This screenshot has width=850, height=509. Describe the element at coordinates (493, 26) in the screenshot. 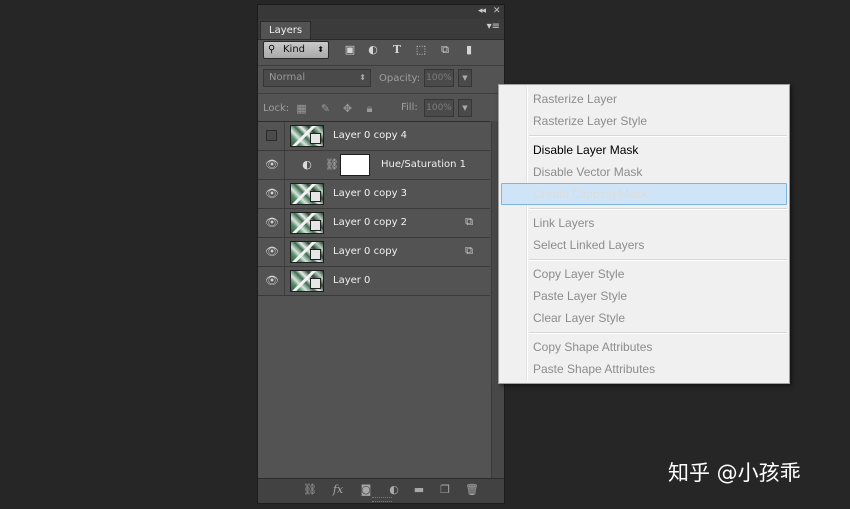

I see `panel-menu-icon: ▾≡` at that location.